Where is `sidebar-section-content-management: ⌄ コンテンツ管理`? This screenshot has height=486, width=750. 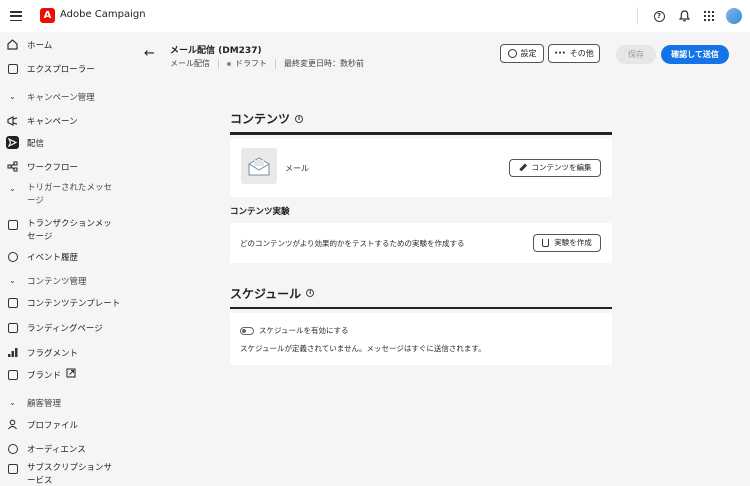
sidebar-section-content-management: ⌄ コンテンツ管理 is located at coordinates (65, 280).